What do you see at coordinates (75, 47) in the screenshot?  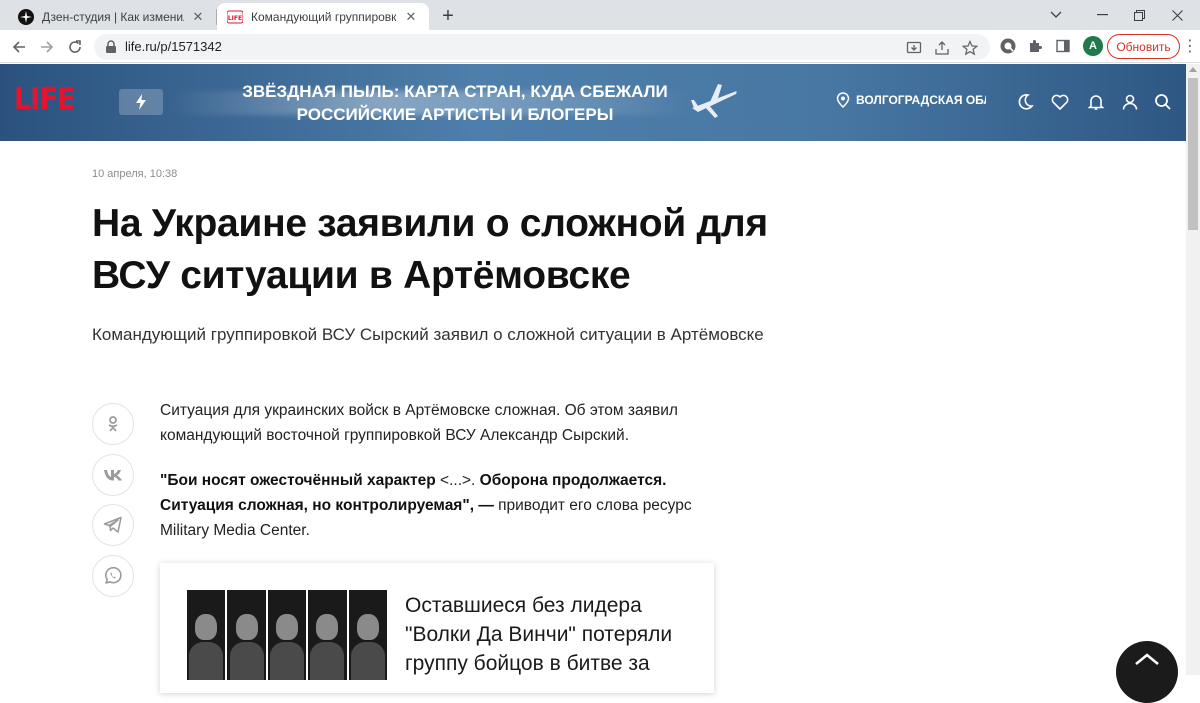 I see `reload-icon` at bounding box center [75, 47].